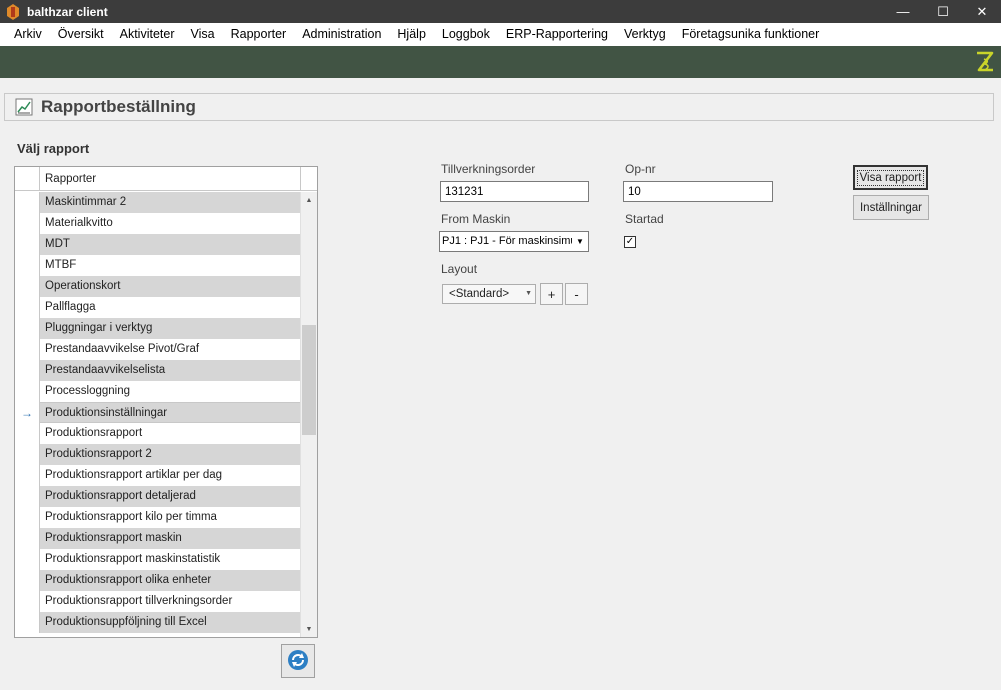 The image size is (1001, 690). I want to click on table-row: Produktionsrapport detaljerad, so click(157, 496).